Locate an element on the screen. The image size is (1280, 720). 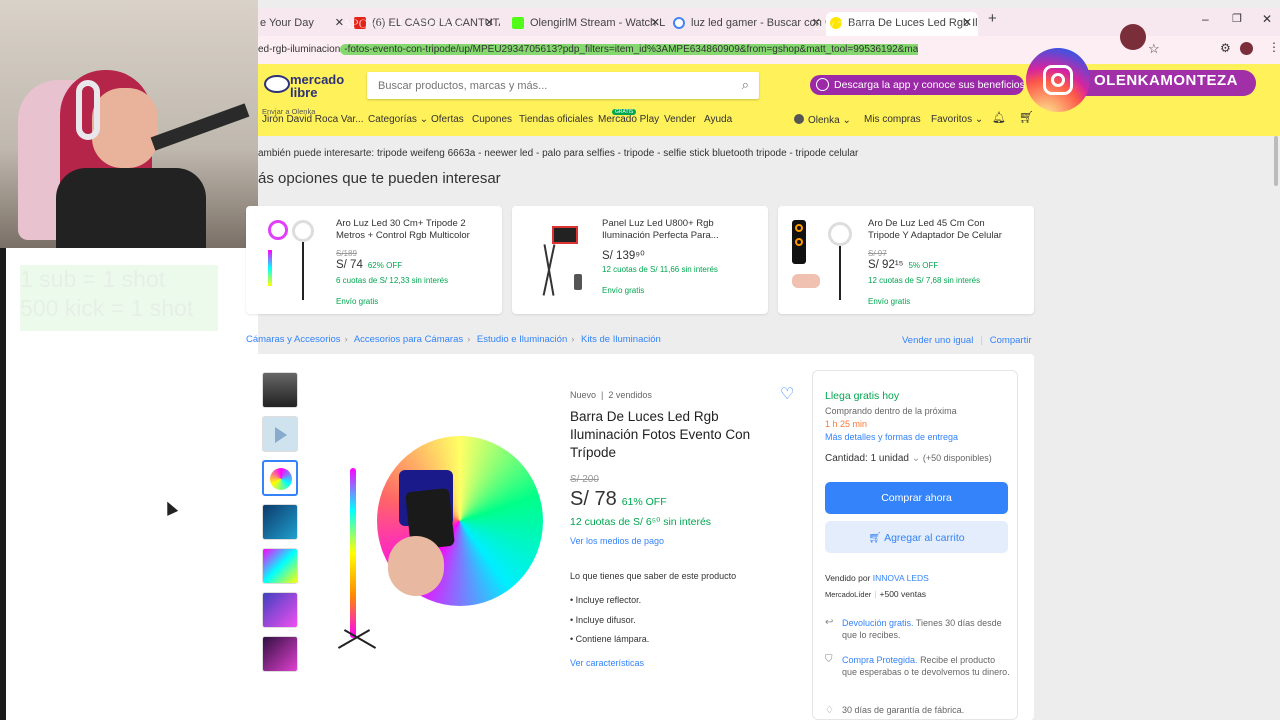
webcam-feed is located at coordinates (129, 124).